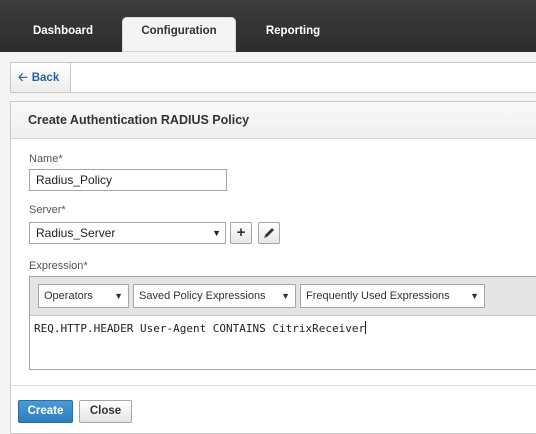  I want to click on expression-label: Expression*, so click(58, 266).